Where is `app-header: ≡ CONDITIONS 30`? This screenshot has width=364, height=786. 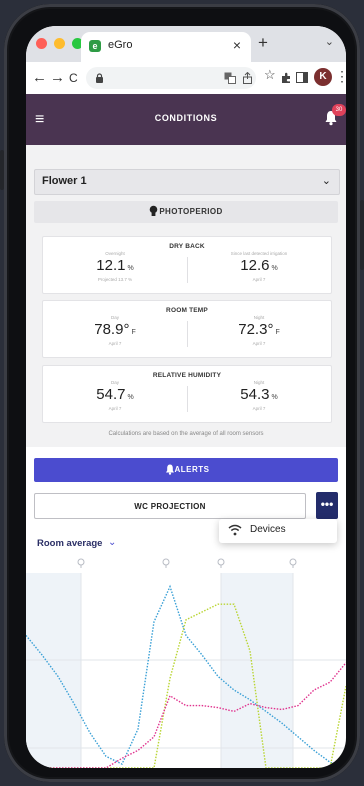
app-header: ≡ CONDITIONS 30 is located at coordinates (186, 119).